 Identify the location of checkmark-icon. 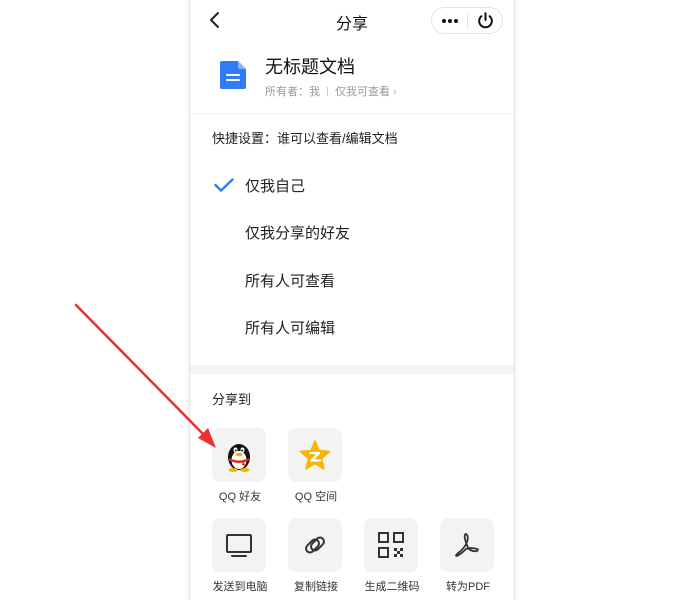
(224, 185).